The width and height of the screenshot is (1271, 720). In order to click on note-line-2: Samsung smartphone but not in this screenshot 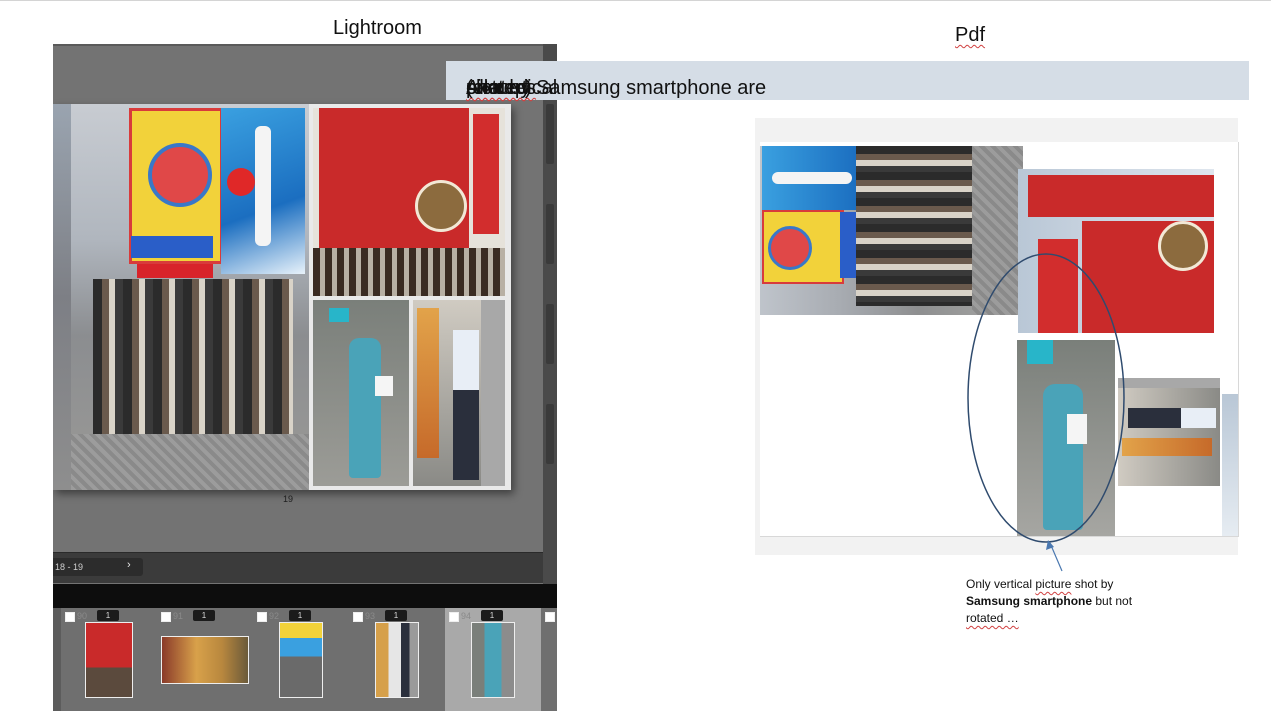, I will do `click(1081, 601)`.